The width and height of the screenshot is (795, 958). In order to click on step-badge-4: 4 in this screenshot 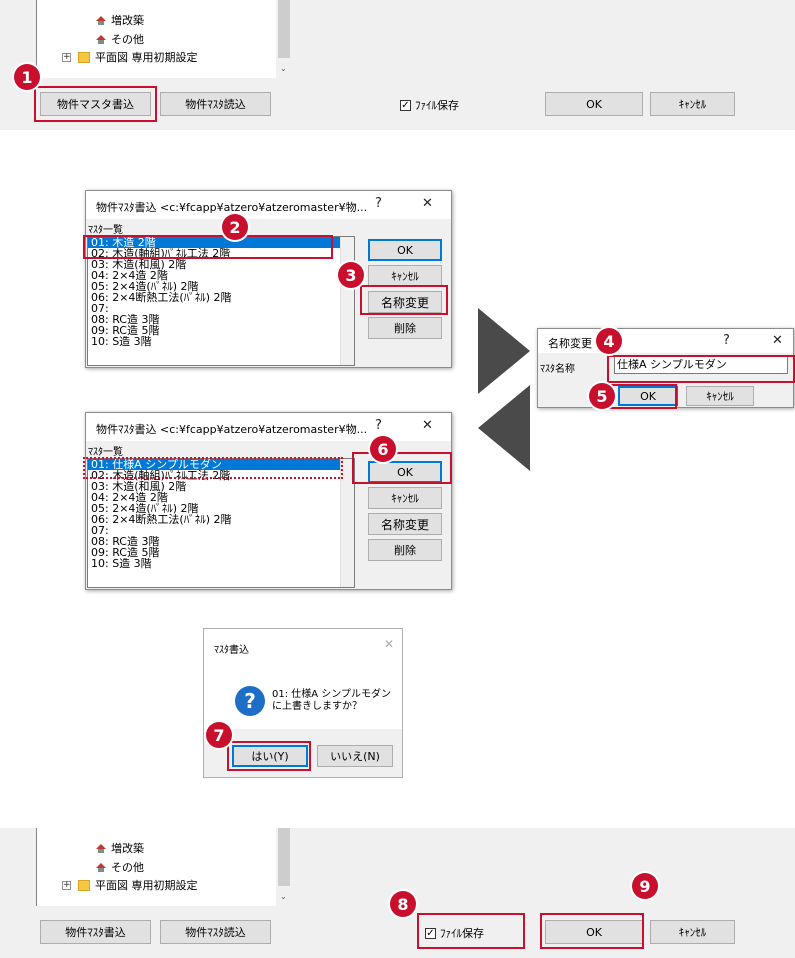, I will do `click(609, 341)`.